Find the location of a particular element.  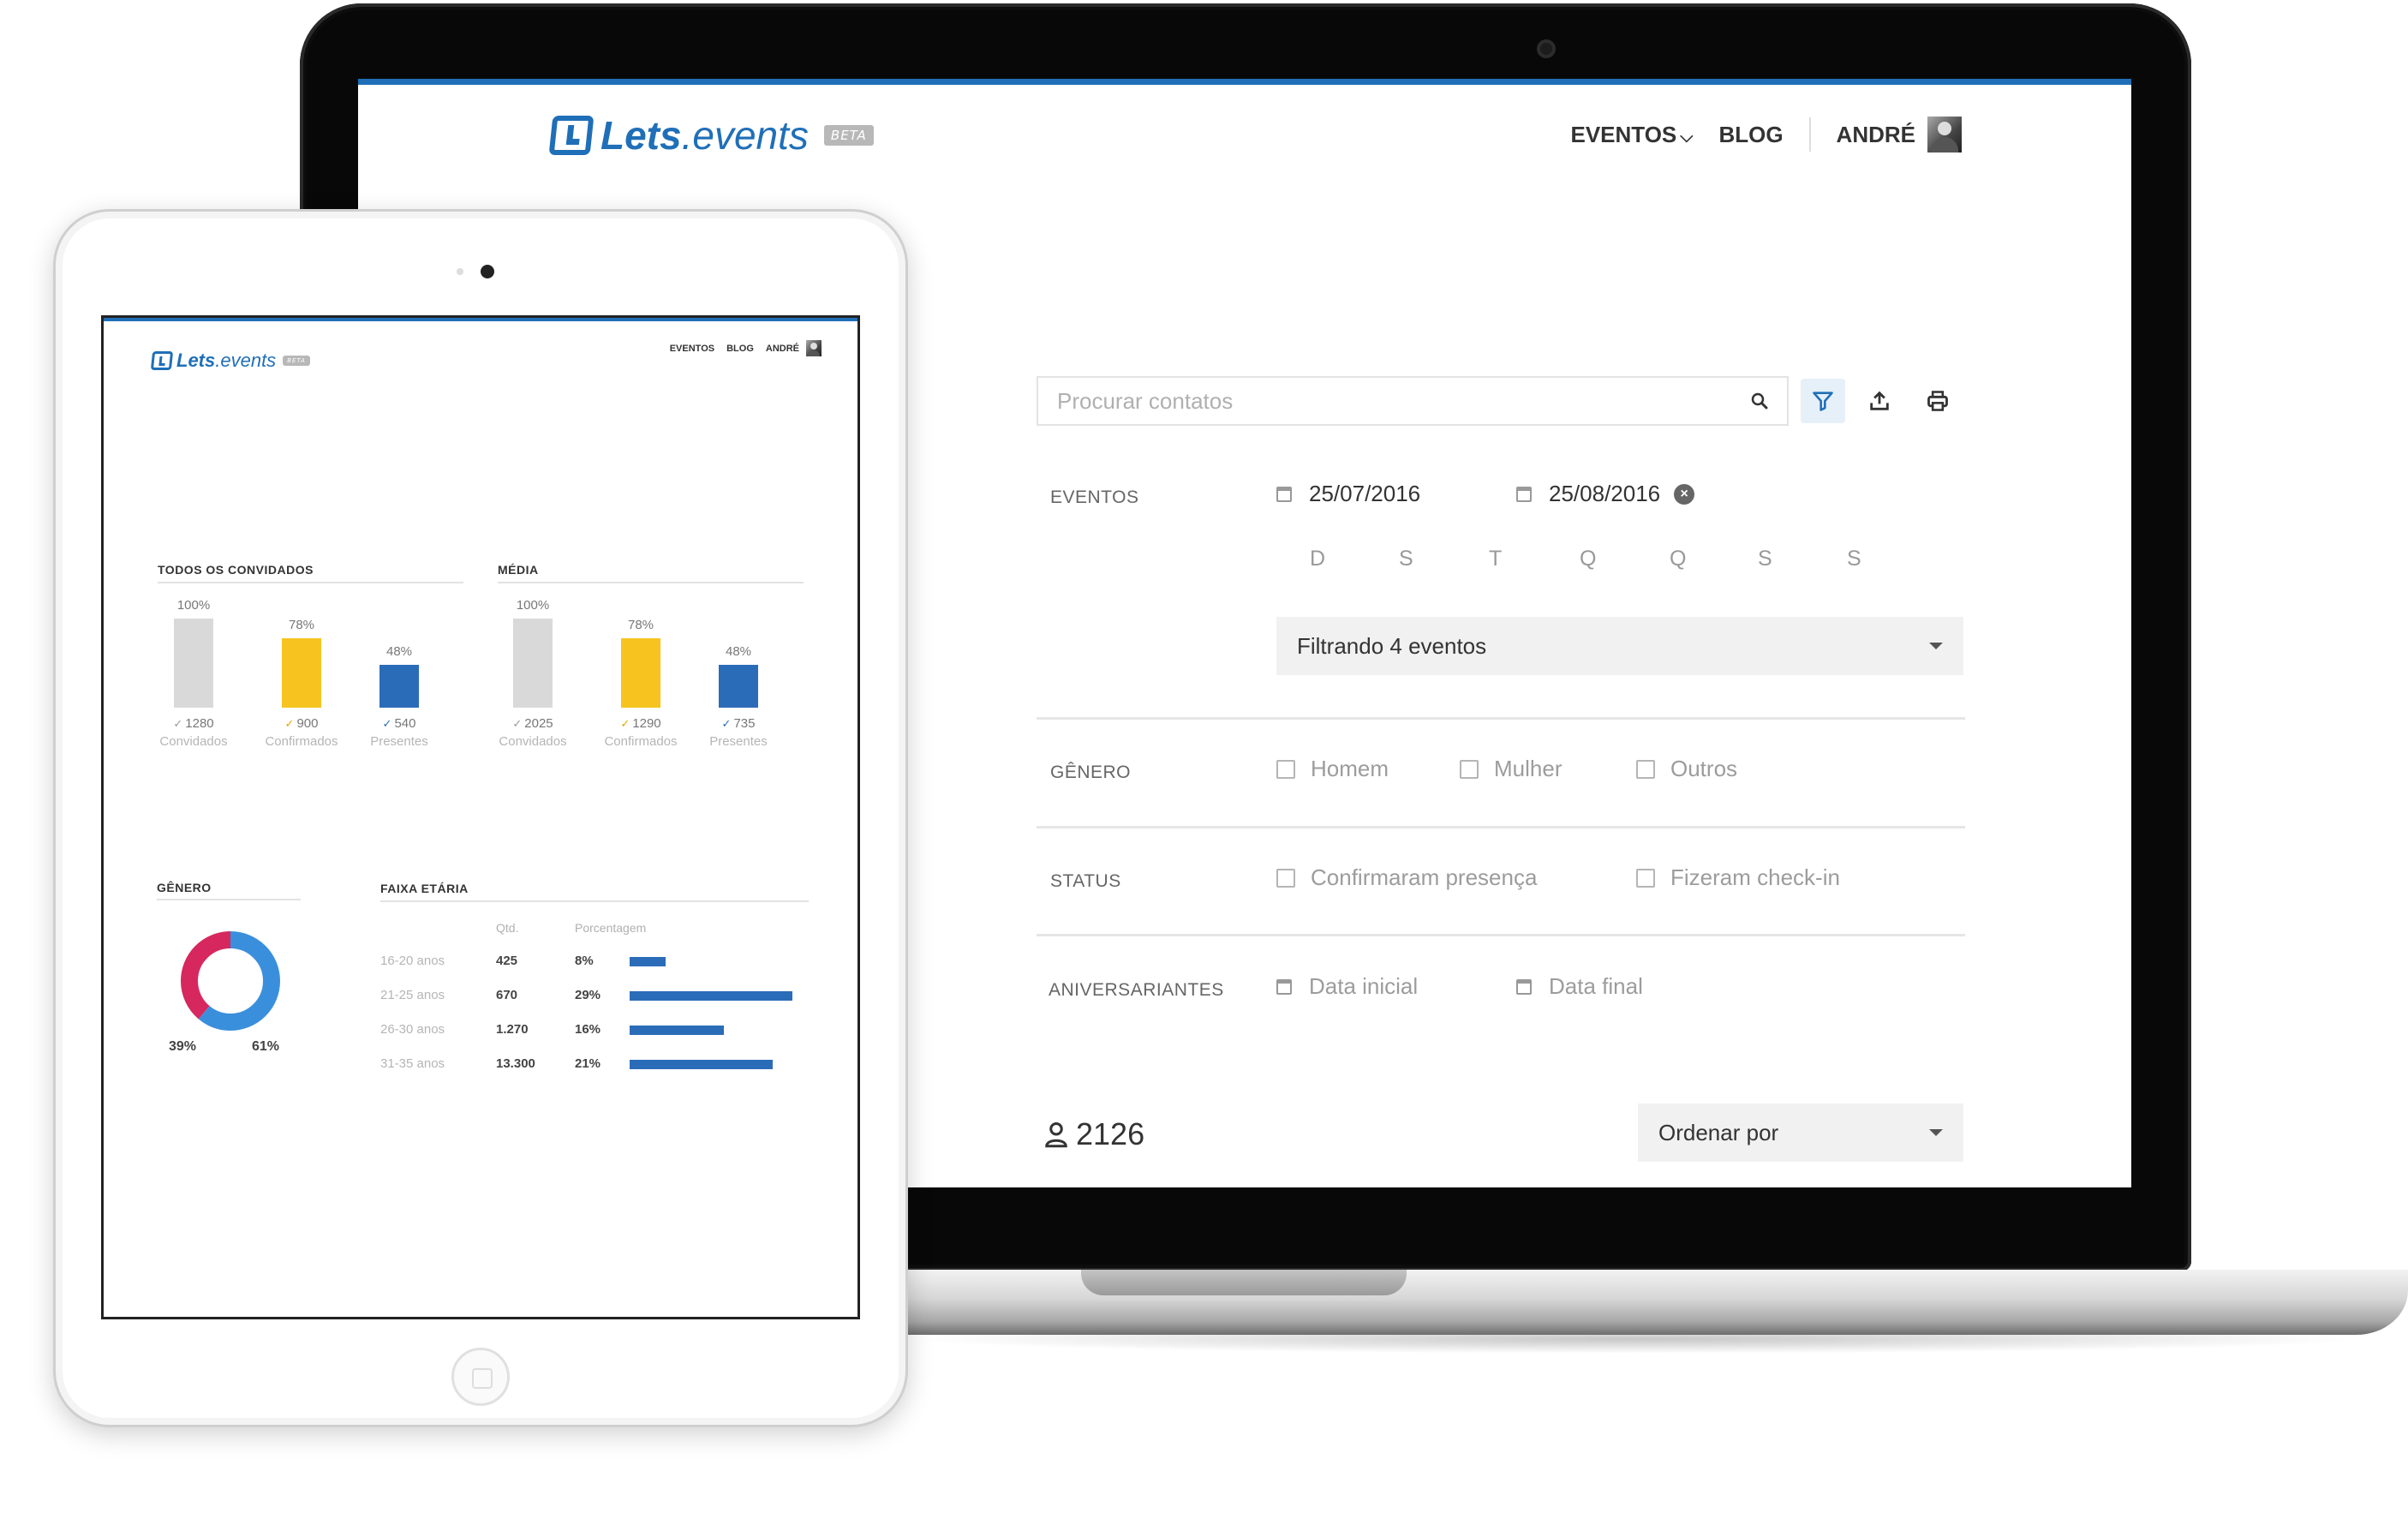

date-start-field: 25/07/2016 is located at coordinates (1348, 494).